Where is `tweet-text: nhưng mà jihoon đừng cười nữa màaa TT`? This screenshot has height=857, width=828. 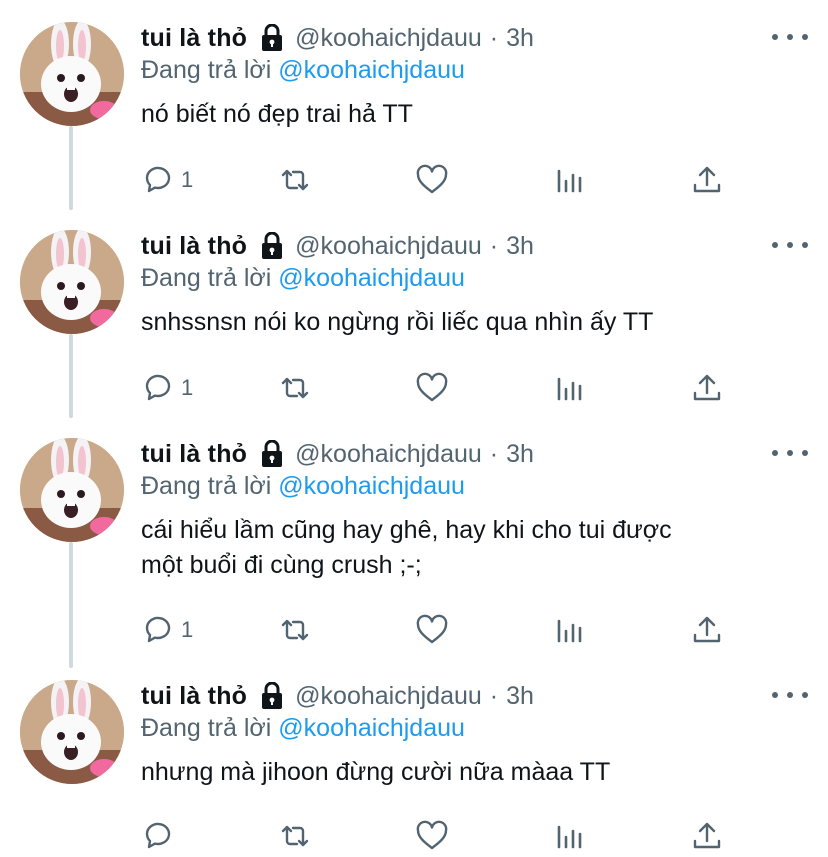
tweet-text: nhưng mà jihoon đừng cười nữa màaa TT is located at coordinates (376, 772).